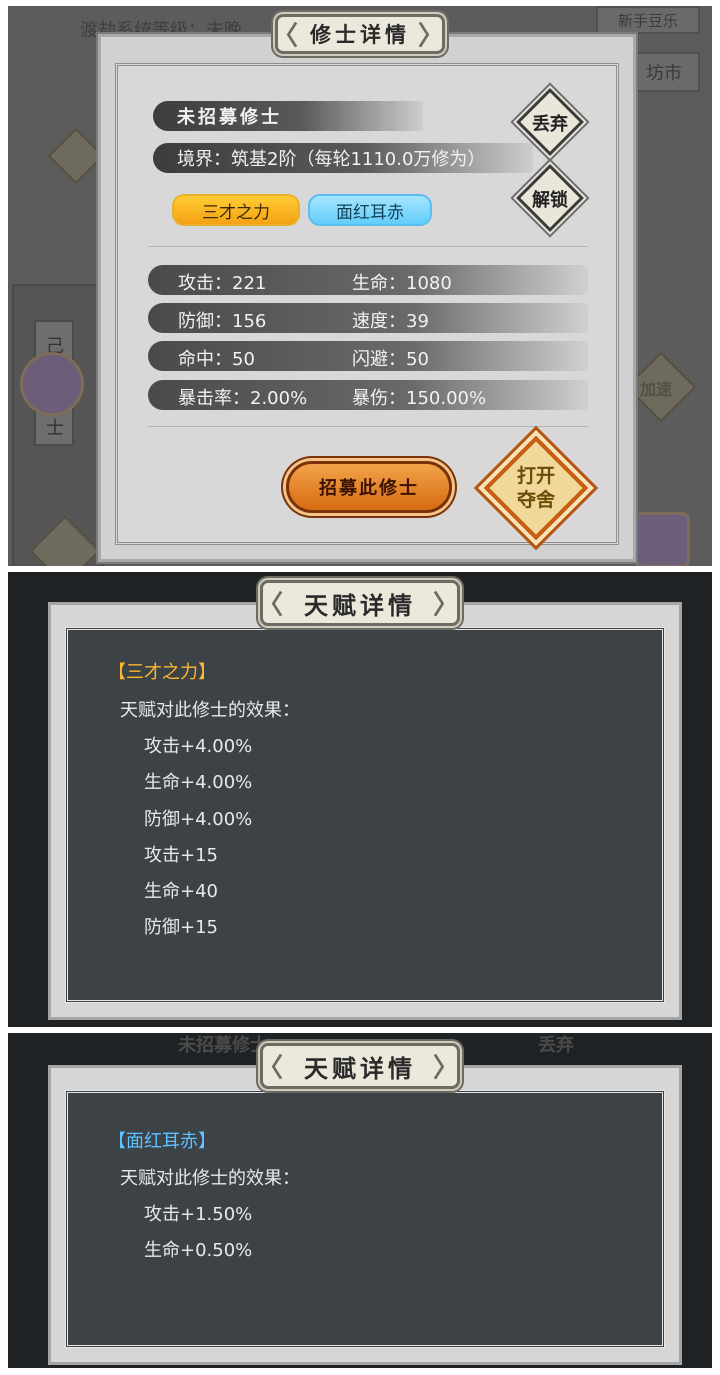 The height and width of the screenshot is (1375, 720). Describe the element at coordinates (52, 384) in the screenshot. I see `background-avatar` at that location.